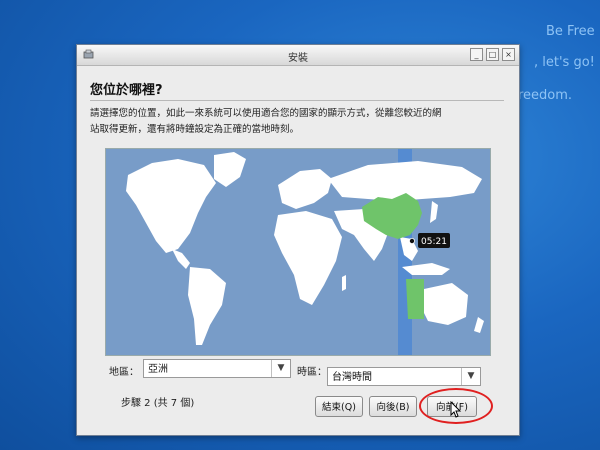  Describe the element at coordinates (339, 406) in the screenshot. I see `quit-button: 結束(Q)` at that location.